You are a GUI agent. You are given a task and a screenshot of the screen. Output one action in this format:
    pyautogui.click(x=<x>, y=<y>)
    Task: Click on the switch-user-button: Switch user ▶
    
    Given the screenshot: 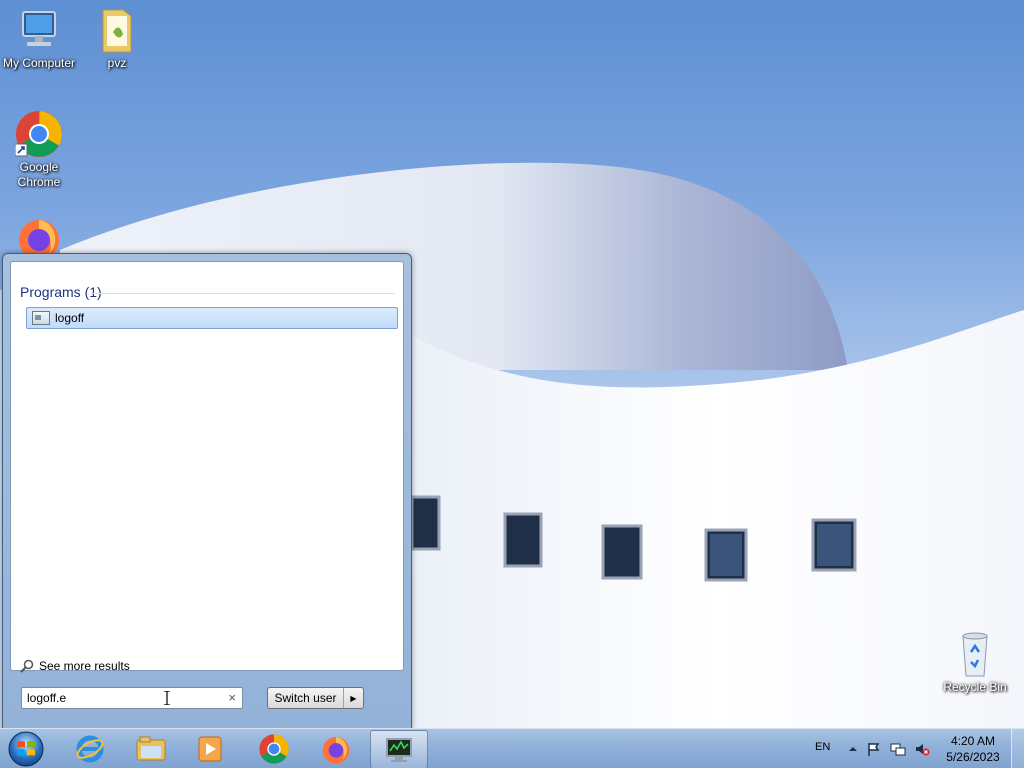 What is the action you would take?
    pyautogui.click(x=315, y=698)
    